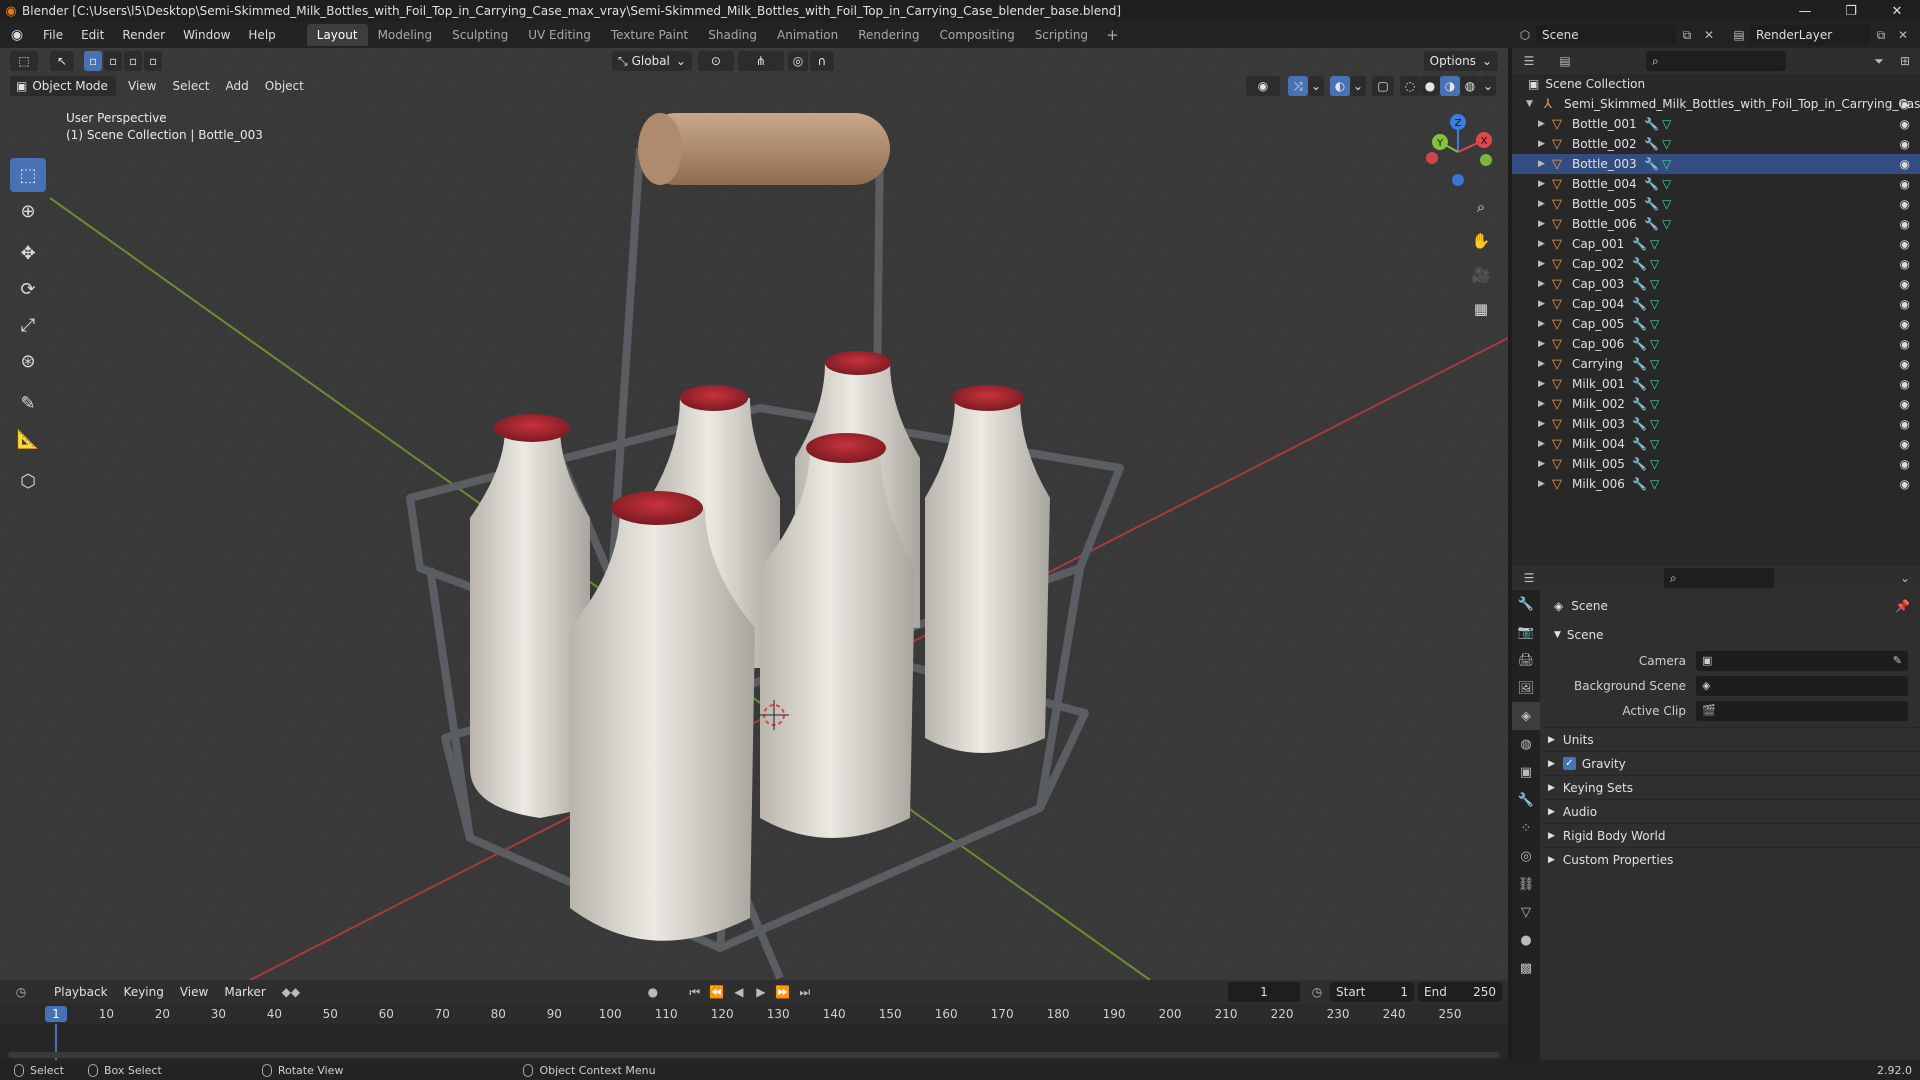 This screenshot has width=1920, height=1080. I want to click on rigid-body-world-panel: ▶ Rigid Body World, so click(1730, 835).